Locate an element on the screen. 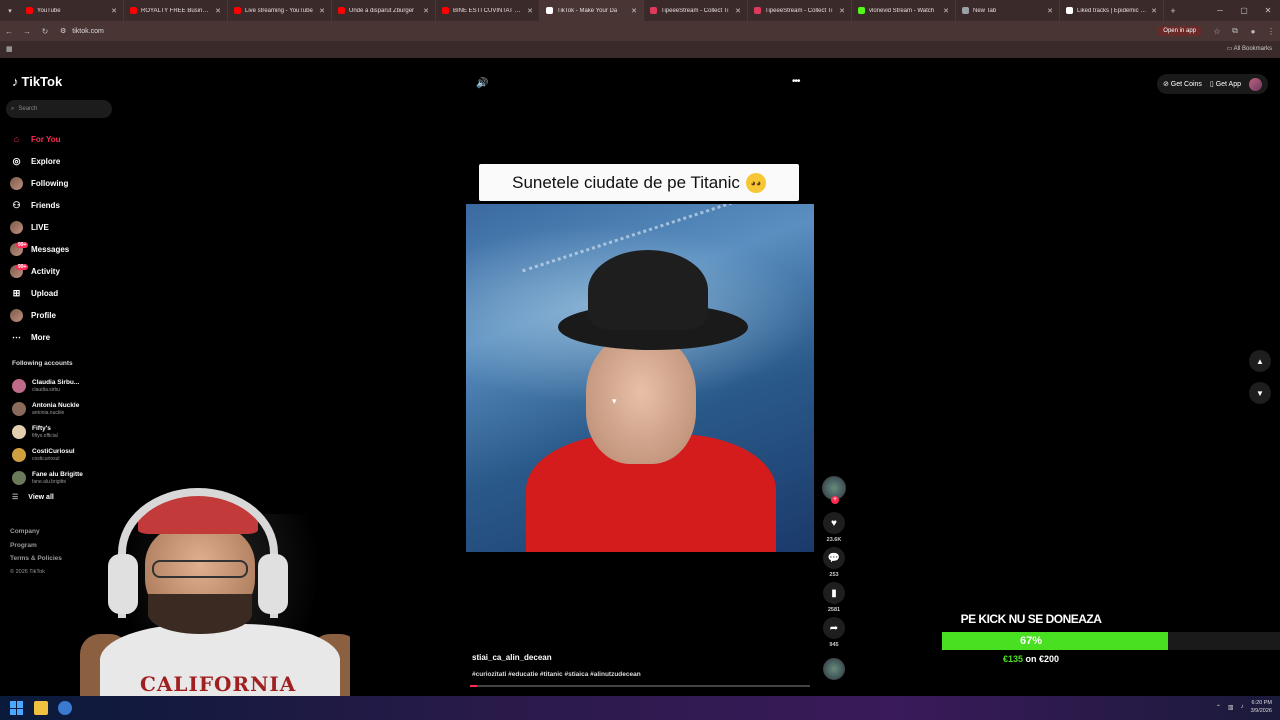 Image resolution: width=1280 pixels, height=720 pixels. account-name: CostiCuriosul is located at coordinates (53, 451).